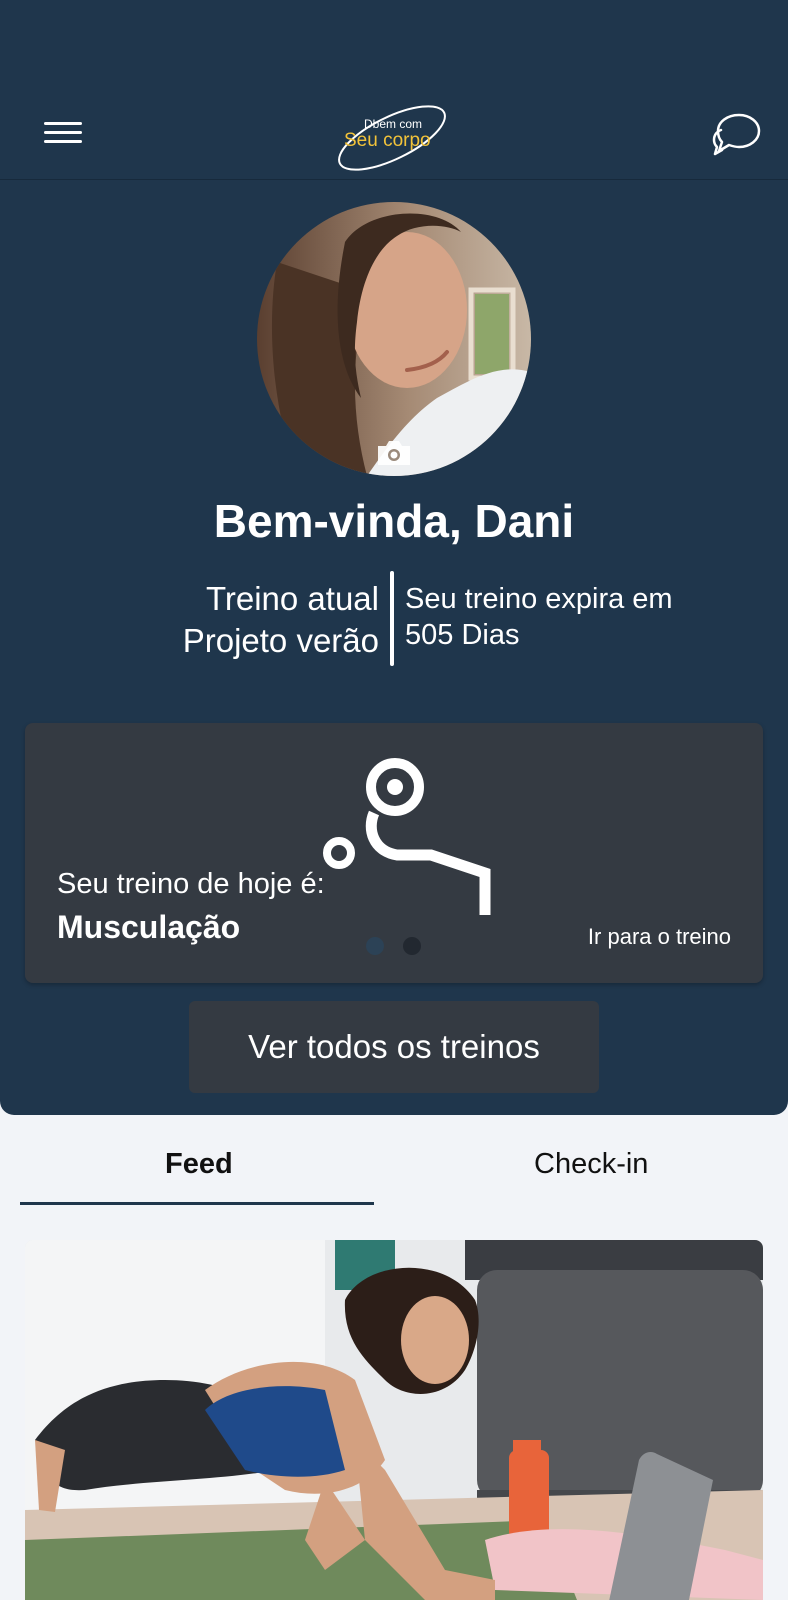  Describe the element at coordinates (392, 618) in the screenshot. I see `header-divider` at that location.